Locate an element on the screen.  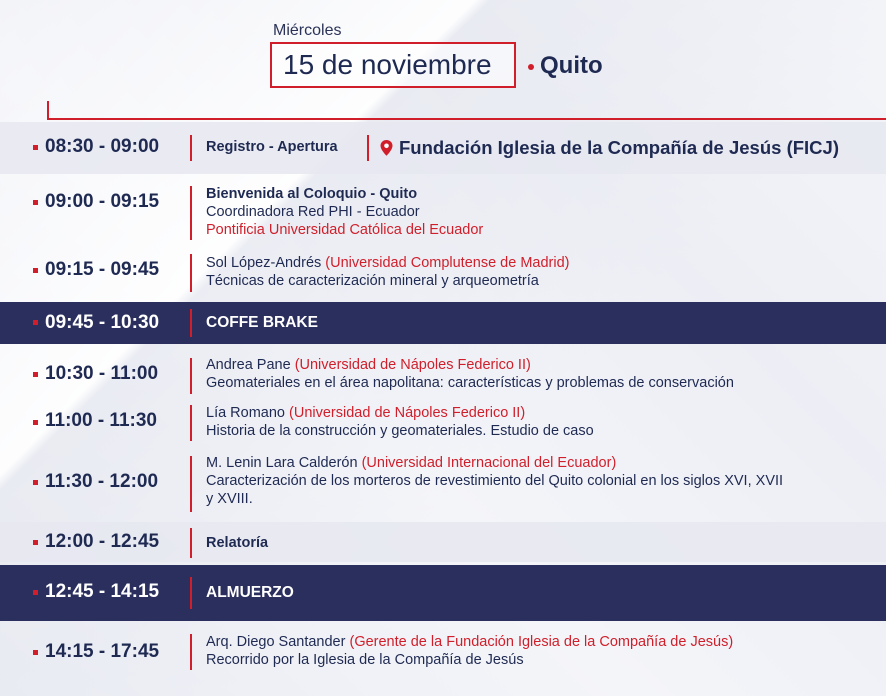
talk-title-continued: y XVIII. is located at coordinates (229, 499).